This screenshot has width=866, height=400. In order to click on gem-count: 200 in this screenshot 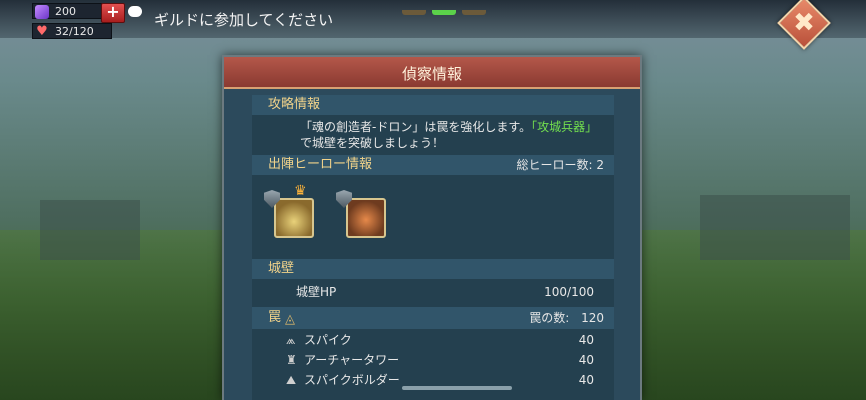, I will do `click(65, 11)`.